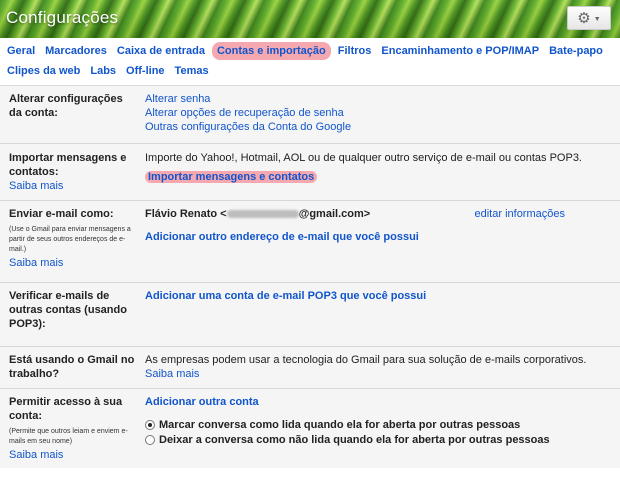 This screenshot has width=620, height=480. Describe the element at coordinates (584, 18) in the screenshot. I see `gear-icon: ⚙` at that location.